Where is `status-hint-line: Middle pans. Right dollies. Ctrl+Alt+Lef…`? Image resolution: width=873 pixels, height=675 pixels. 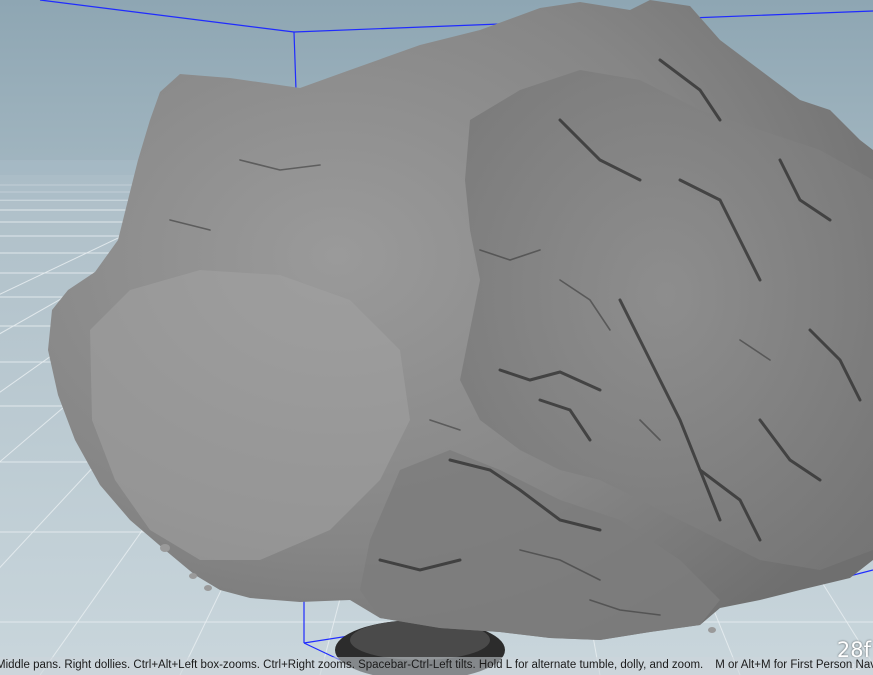
status-hint-line: Middle pans. Right dollies. Ctrl+Alt+Lef… is located at coordinates (436, 665).